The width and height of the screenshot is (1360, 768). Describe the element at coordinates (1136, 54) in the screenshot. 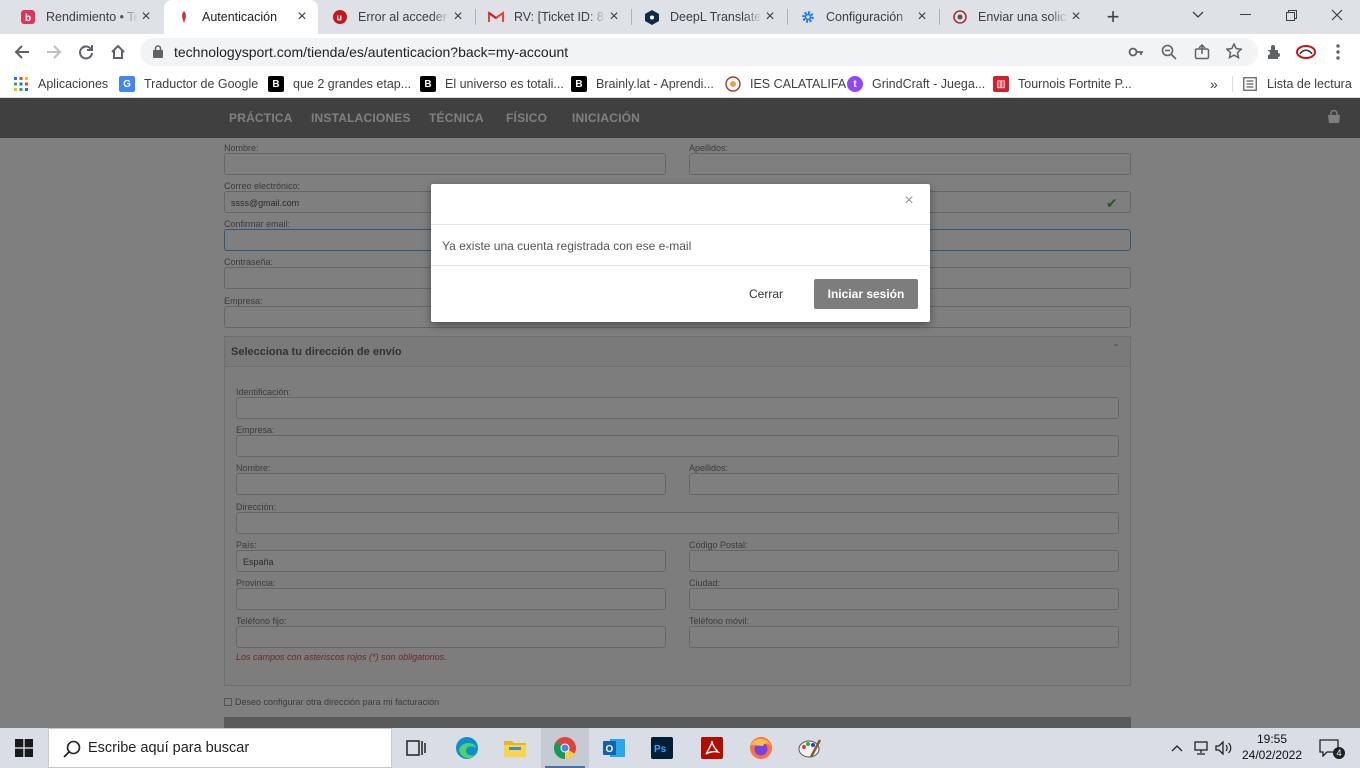

I see `key-icon` at that location.